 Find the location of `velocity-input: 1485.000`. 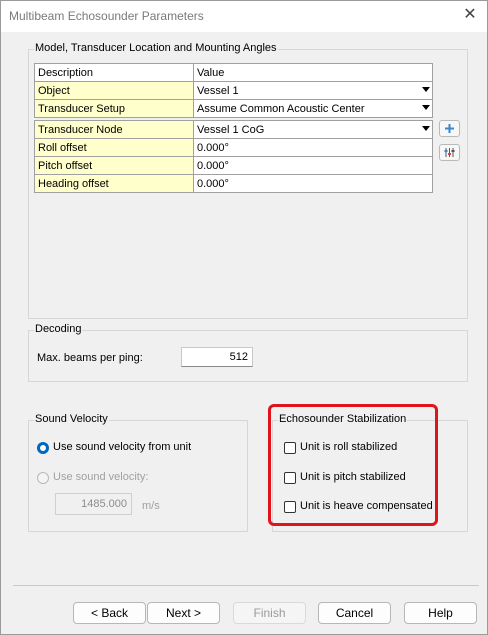

velocity-input: 1485.000 is located at coordinates (93, 504).